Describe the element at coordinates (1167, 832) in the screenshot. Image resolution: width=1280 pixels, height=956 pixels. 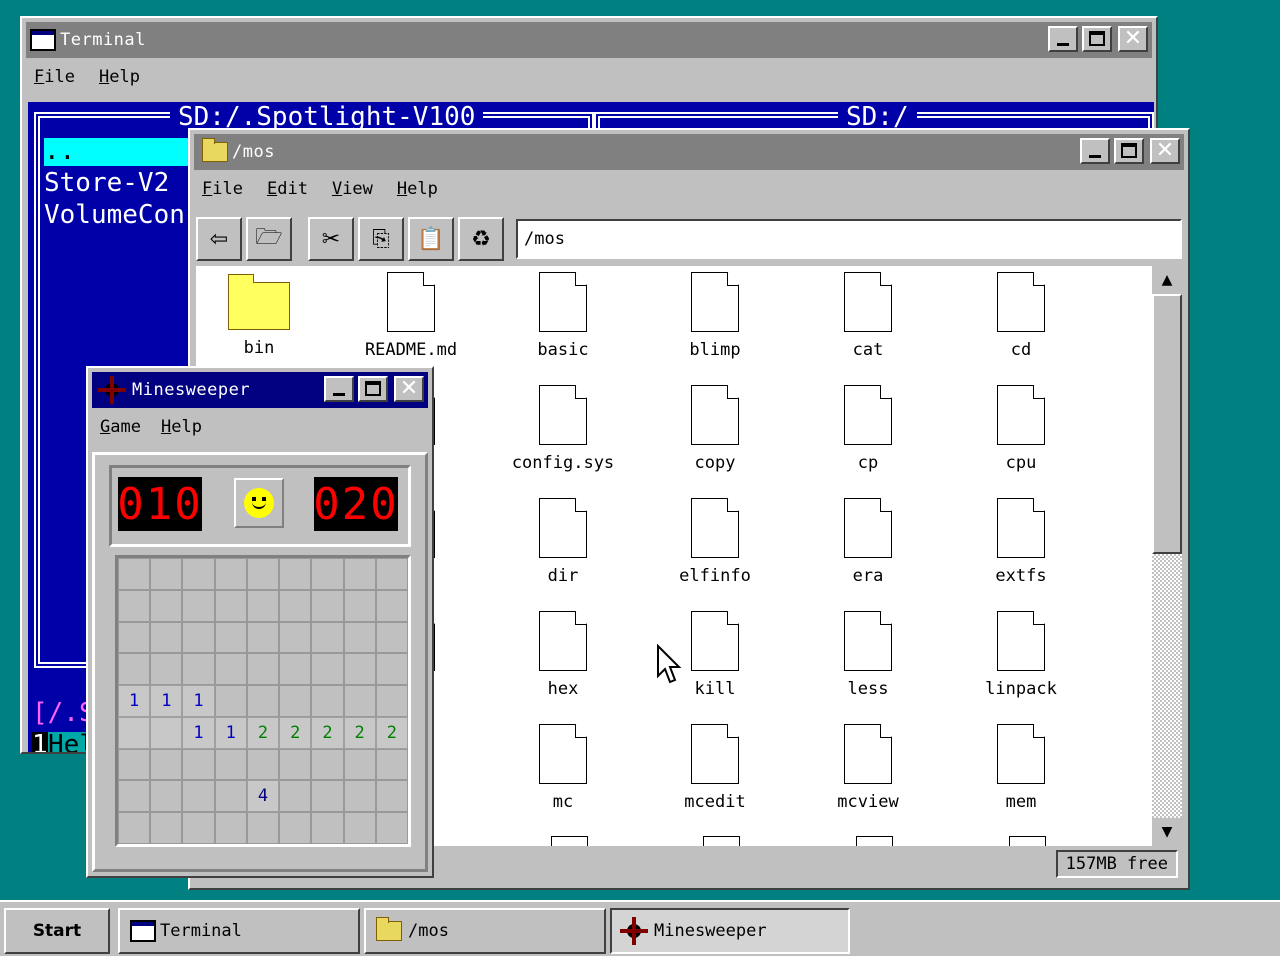
I see `scroll-down-arrow-icon: ▼` at that location.